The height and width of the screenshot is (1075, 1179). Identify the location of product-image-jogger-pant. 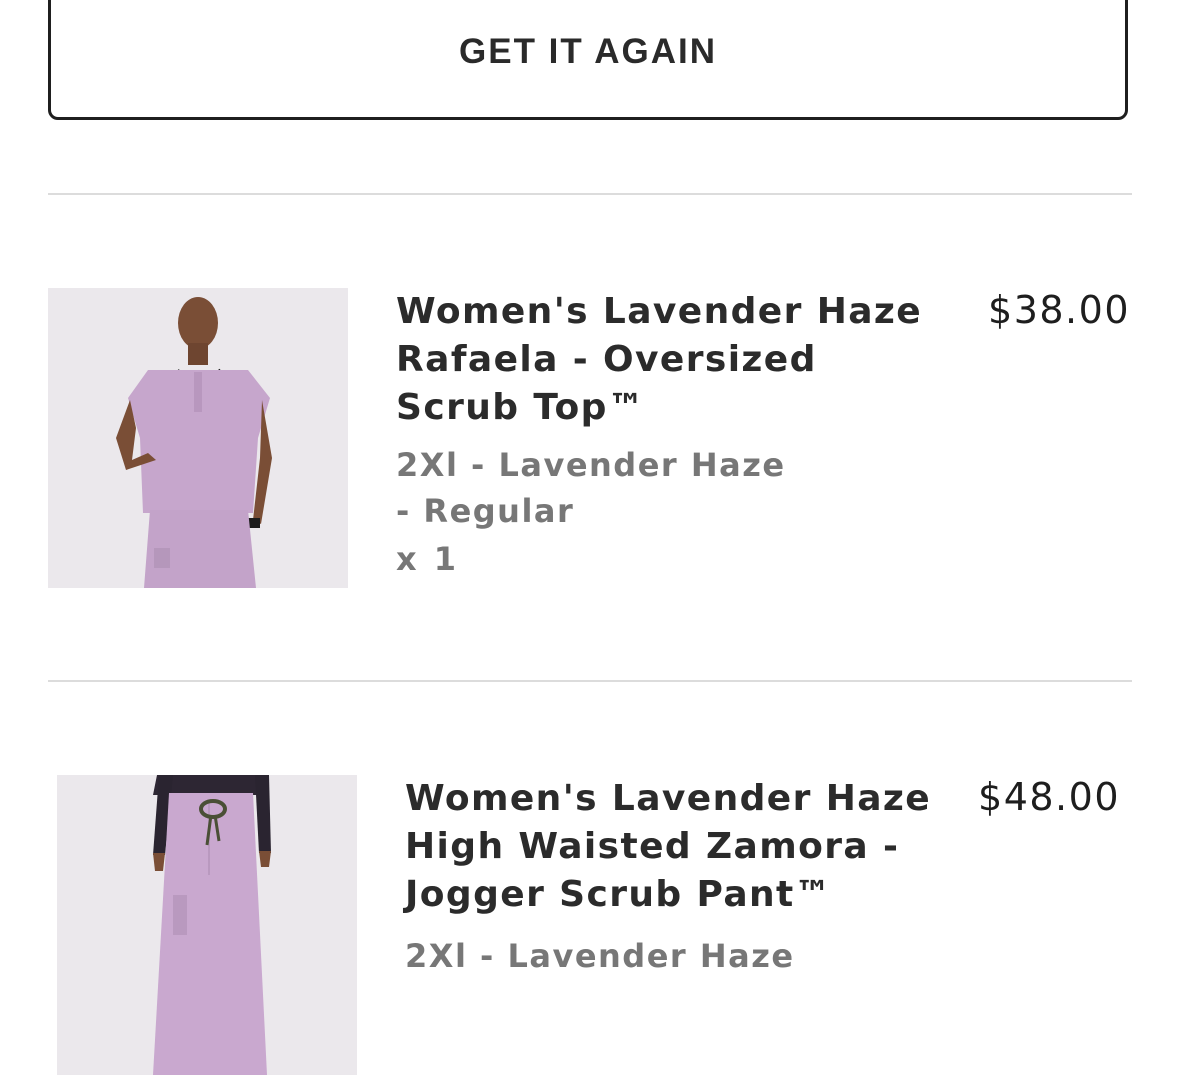
(207, 925).